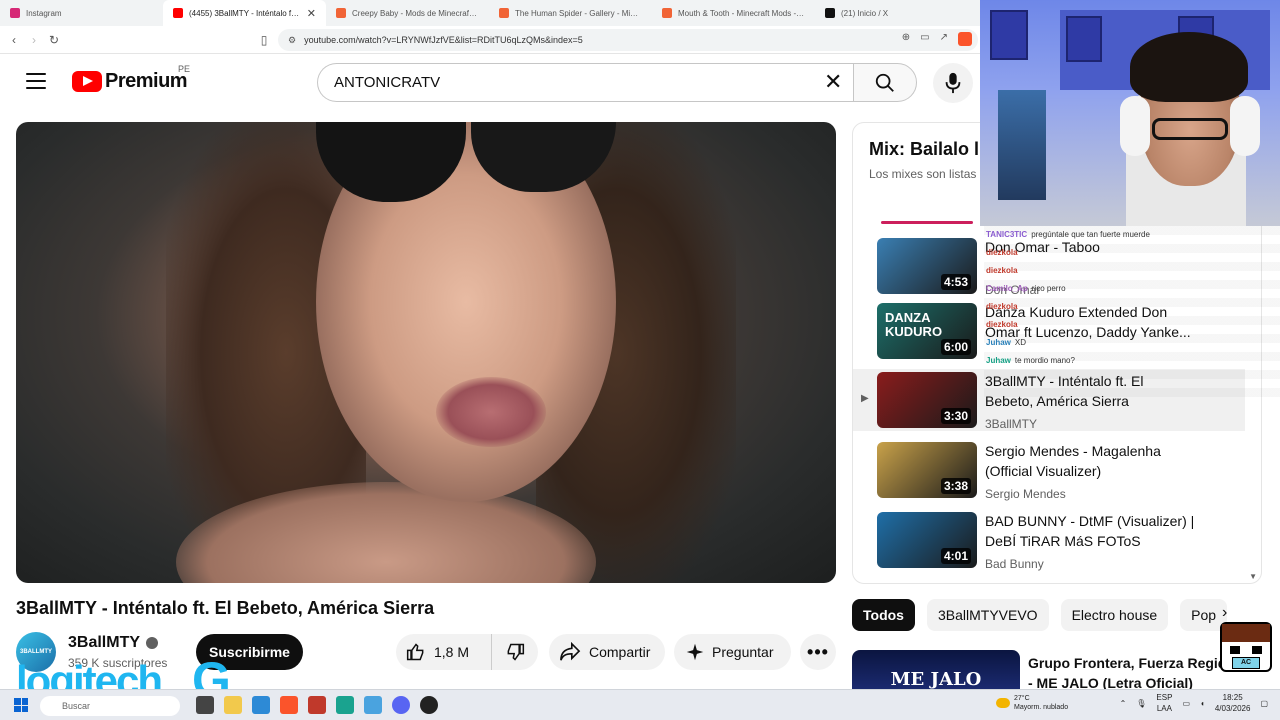  Describe the element at coordinates (289, 705) in the screenshot. I see `brave-browser-icon` at that location.